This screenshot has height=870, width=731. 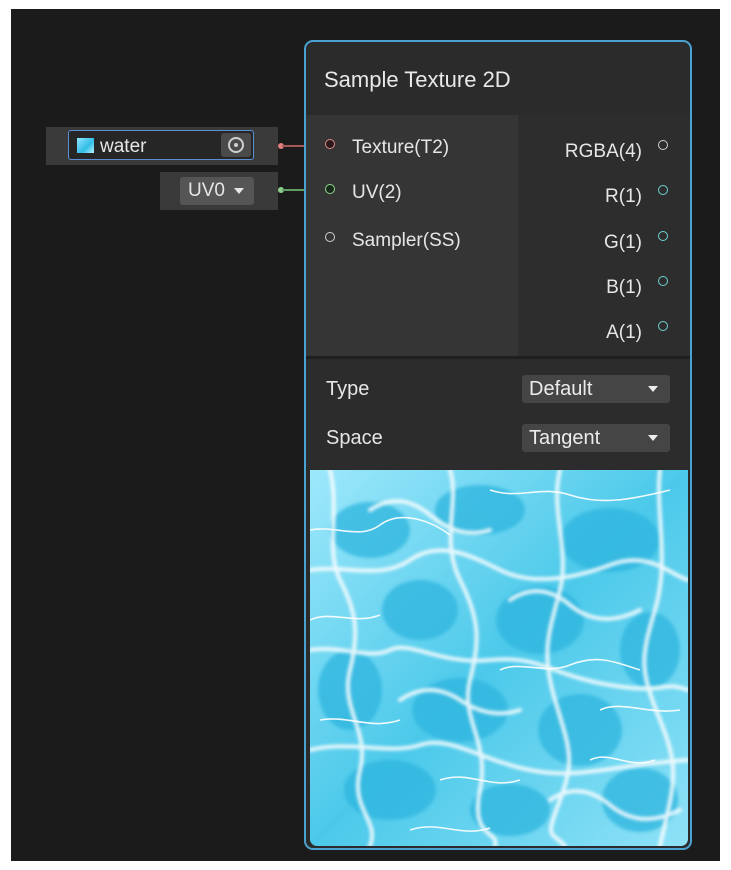 I want to click on sampler-input-port, so click(x=330, y=237).